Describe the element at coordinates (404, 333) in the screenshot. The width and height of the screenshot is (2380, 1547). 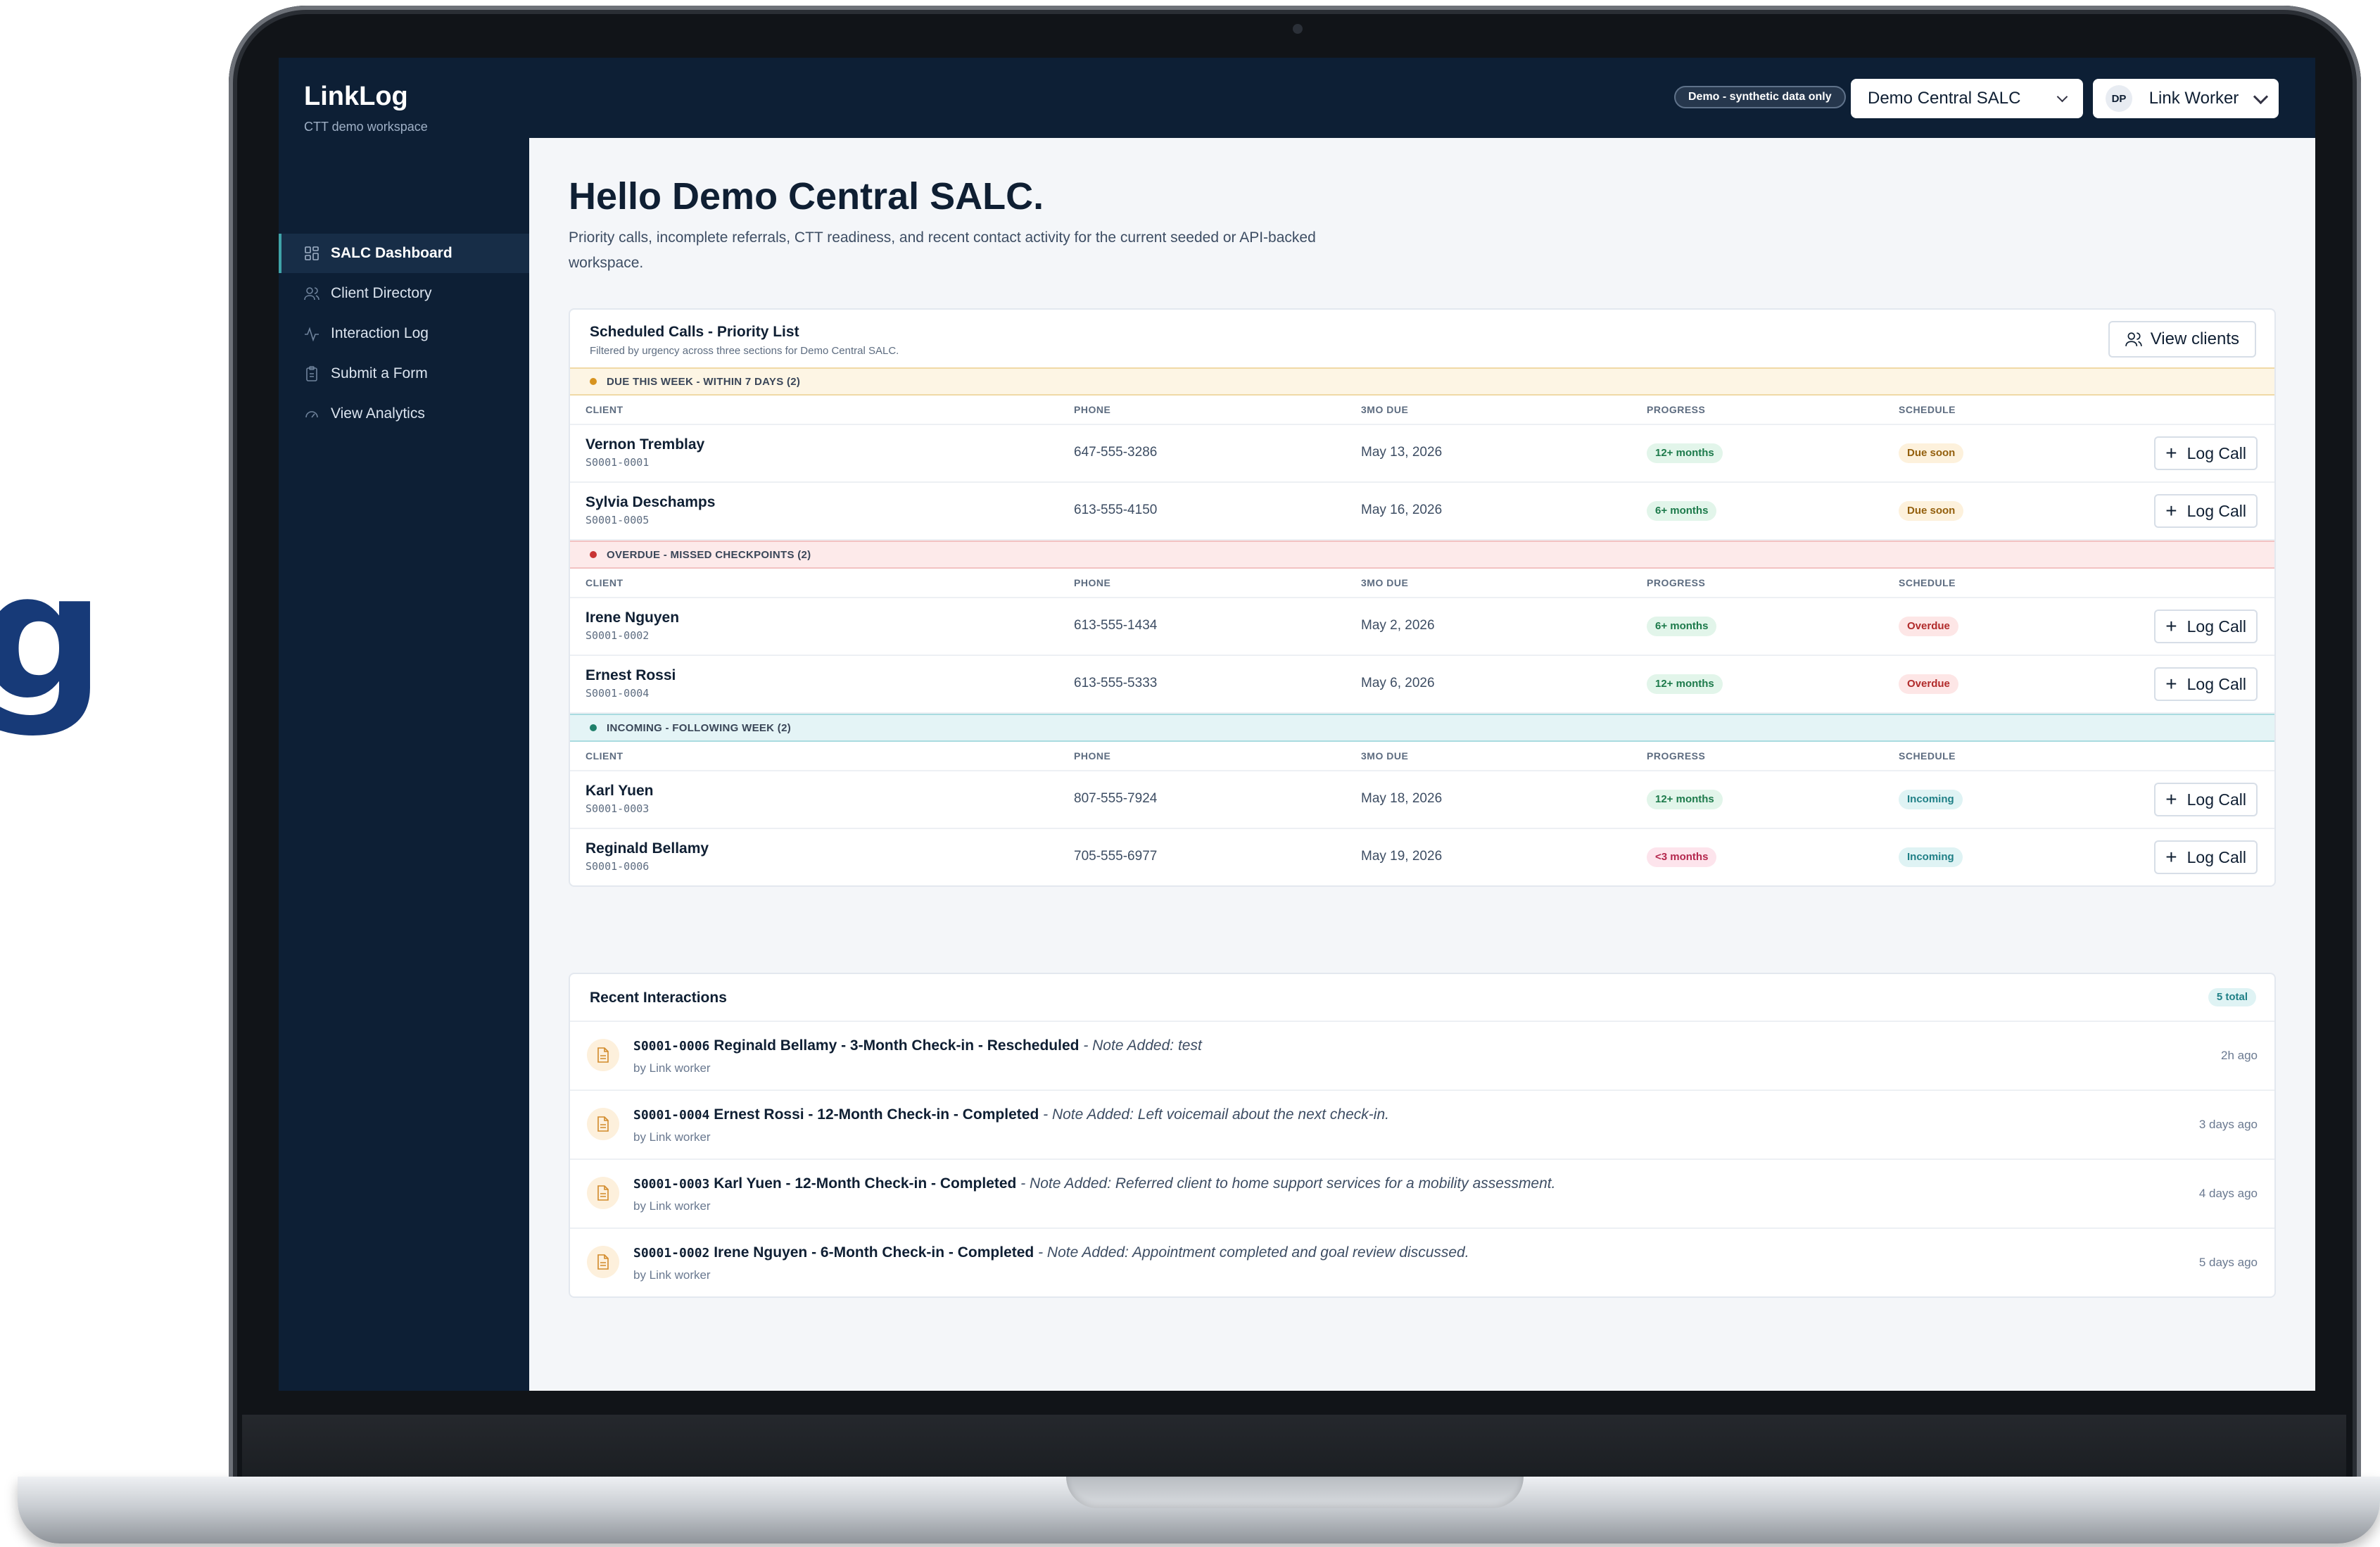
I see `sidebar-item-interaction-log: Interaction Log` at that location.